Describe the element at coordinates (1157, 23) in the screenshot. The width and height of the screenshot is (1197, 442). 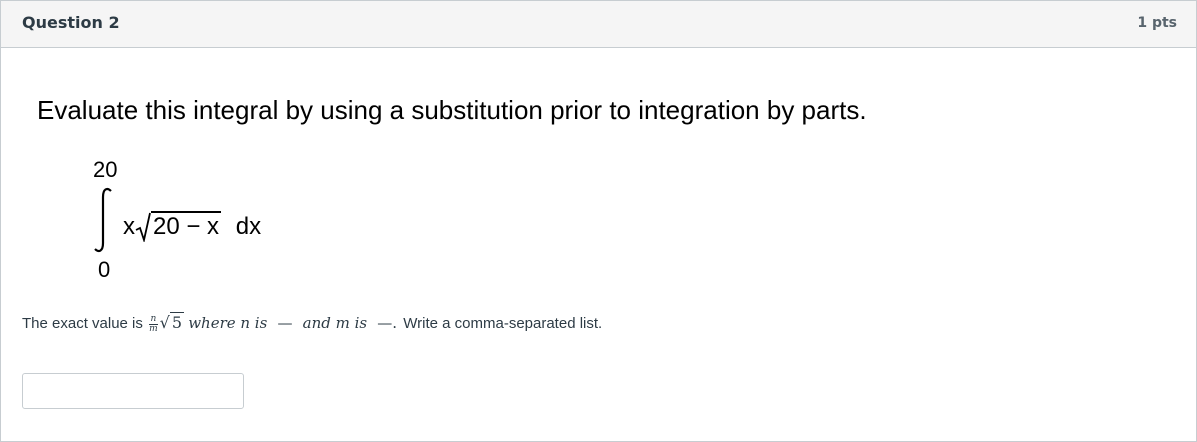
I see `question-points: 1 pts` at that location.